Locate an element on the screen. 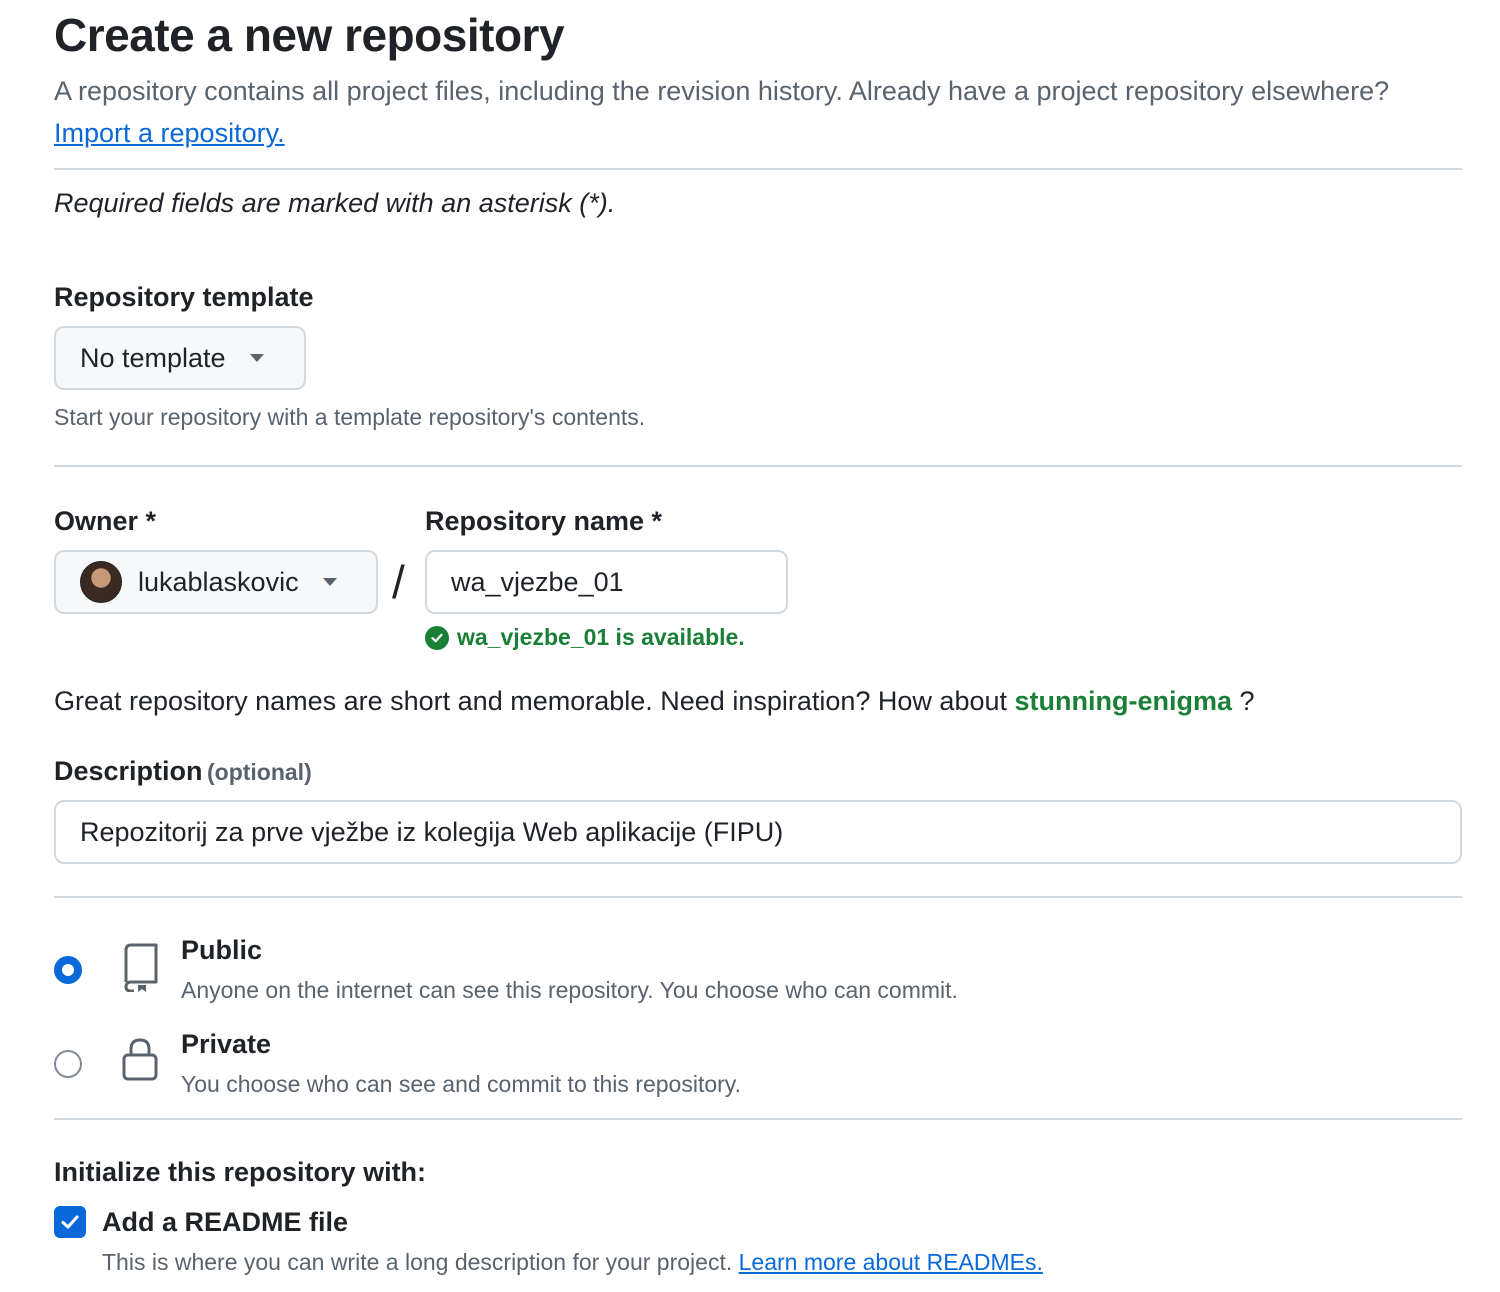  add-readme-checkbox is located at coordinates (70, 1222).